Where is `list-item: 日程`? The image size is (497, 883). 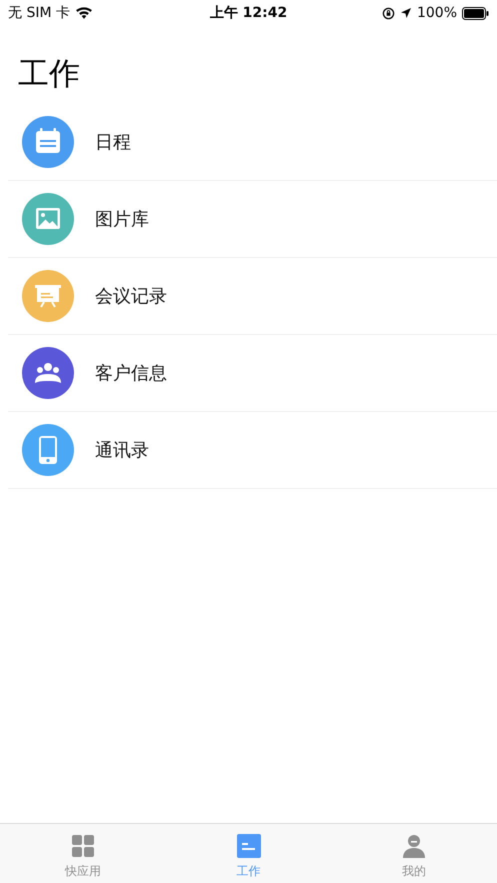
list-item: 日程 is located at coordinates (252, 142).